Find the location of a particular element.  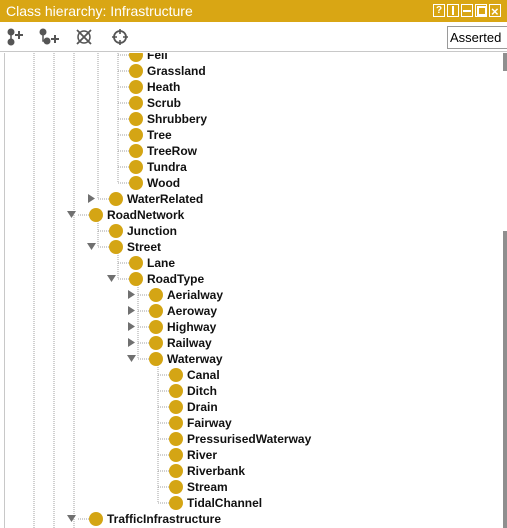

panel-title-bar: Class hierarchy: Infrastructure is located at coordinates (253, 11).